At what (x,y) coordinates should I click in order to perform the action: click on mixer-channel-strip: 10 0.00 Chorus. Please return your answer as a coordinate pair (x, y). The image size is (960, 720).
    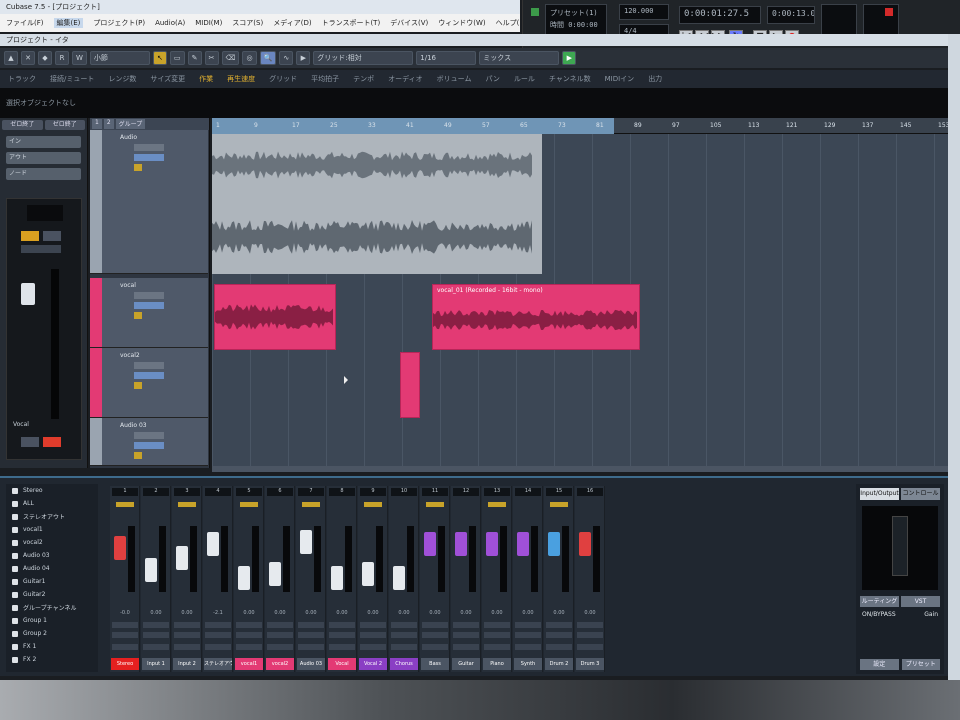
    Looking at the image, I should click on (404, 579).